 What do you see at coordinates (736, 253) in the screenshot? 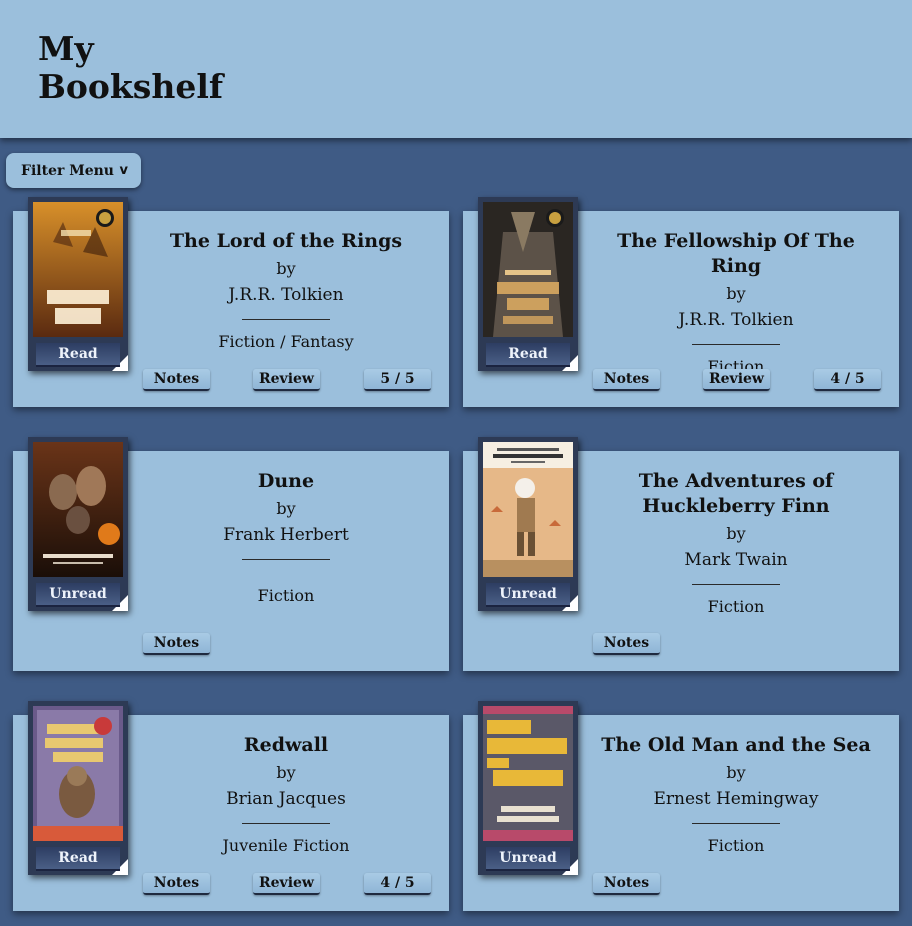
I see `book-title: The Fellowship Of The Ring` at bounding box center [736, 253].